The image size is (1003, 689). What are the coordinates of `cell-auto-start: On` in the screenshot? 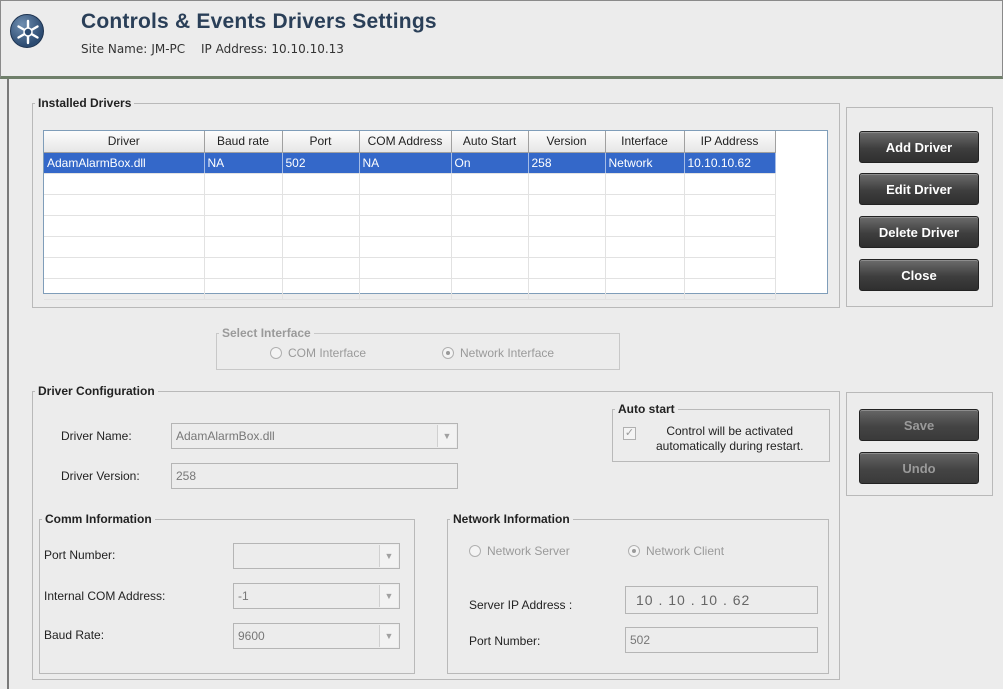 It's located at (490, 163).